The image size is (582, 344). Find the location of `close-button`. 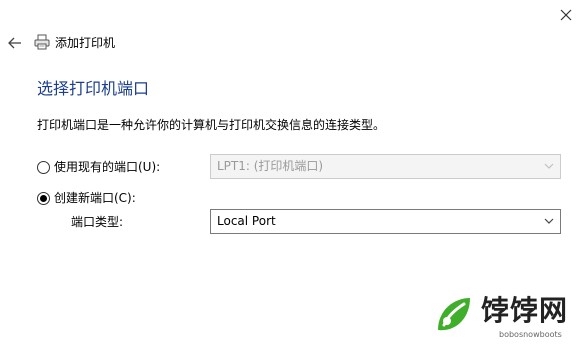

close-button is located at coordinates (566, 15).